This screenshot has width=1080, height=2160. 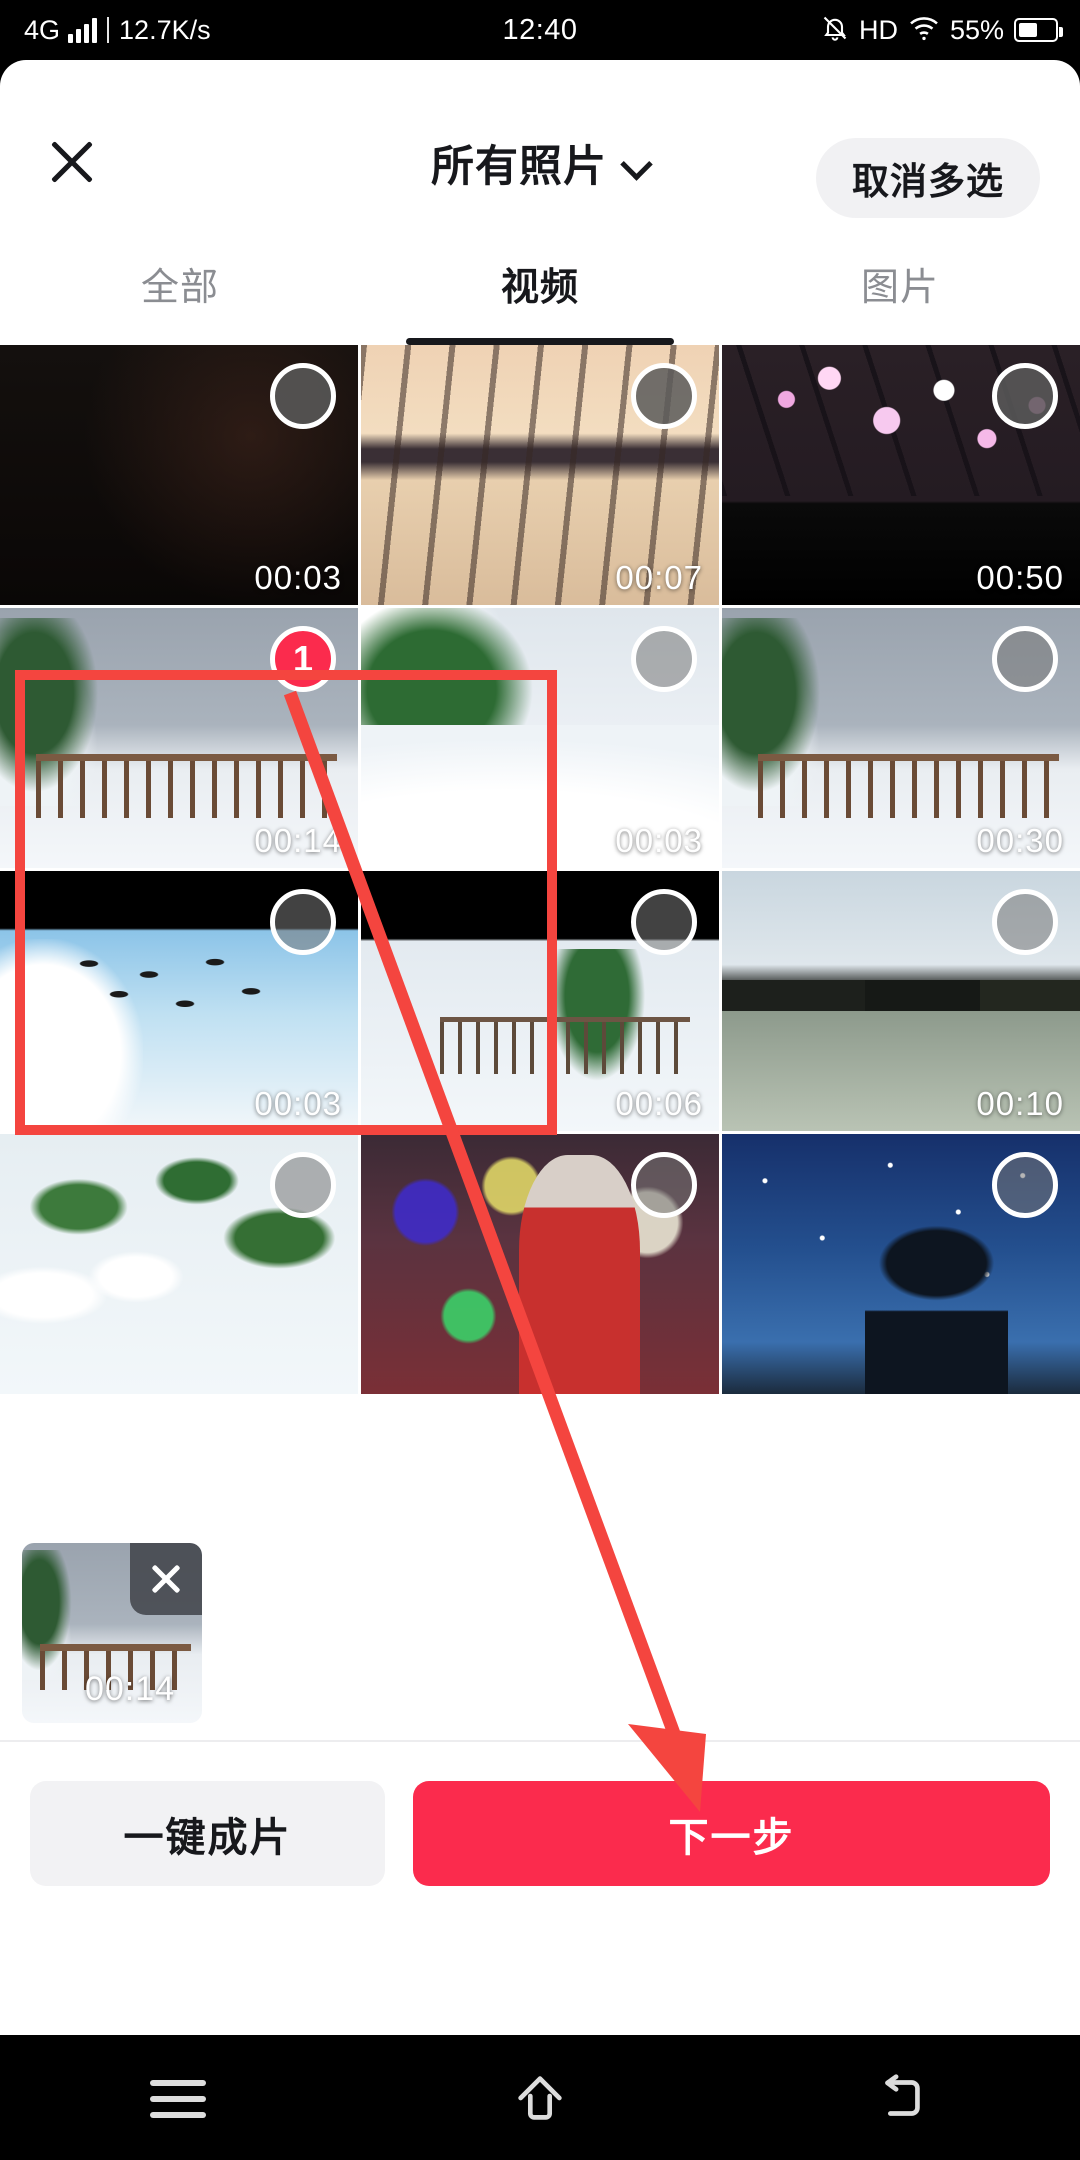 I want to click on app-bar: 所有照片 取消多选, so click(x=540, y=155).